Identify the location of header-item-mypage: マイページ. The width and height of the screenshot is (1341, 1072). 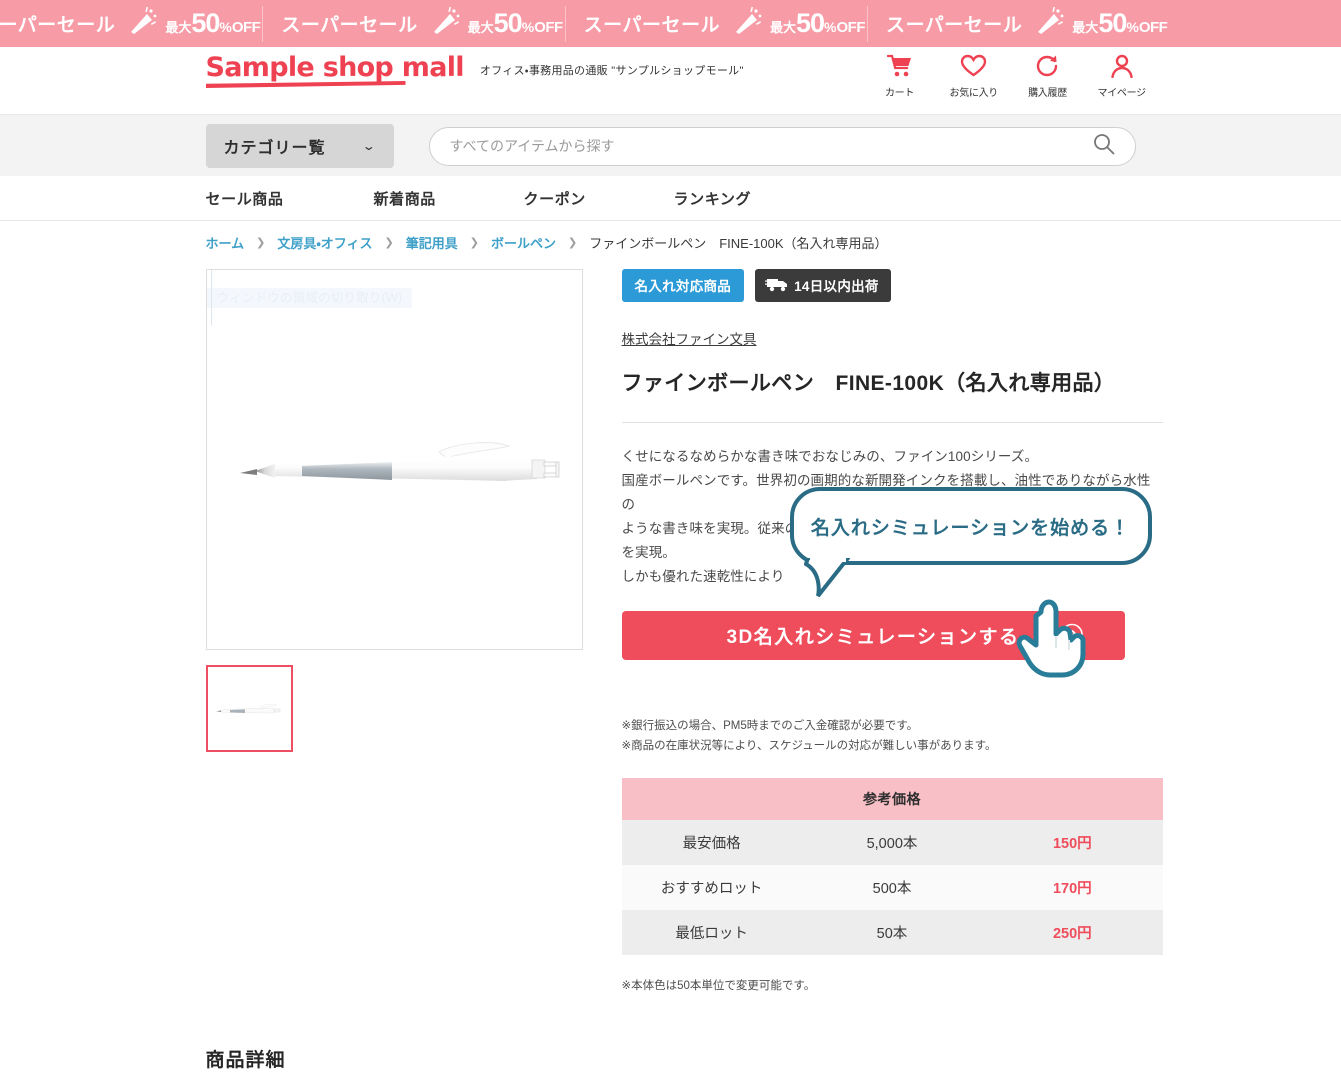
(1122, 75).